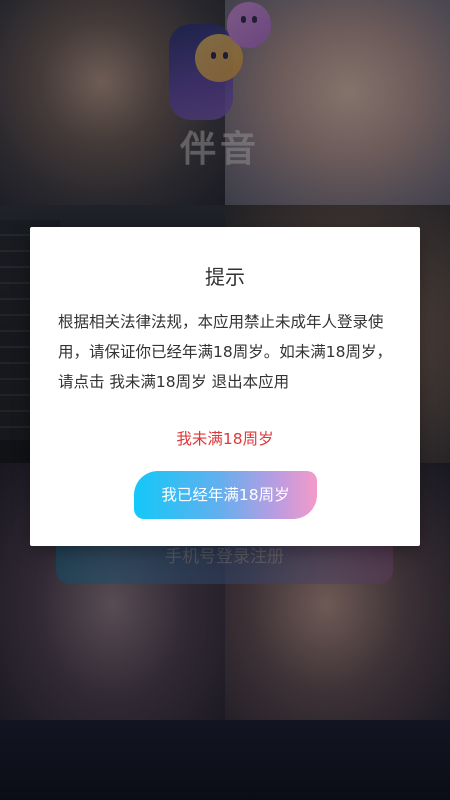 This screenshot has width=450, height=800. What do you see at coordinates (225, 438) in the screenshot?
I see `under-18-button: 我未满18周岁` at bounding box center [225, 438].